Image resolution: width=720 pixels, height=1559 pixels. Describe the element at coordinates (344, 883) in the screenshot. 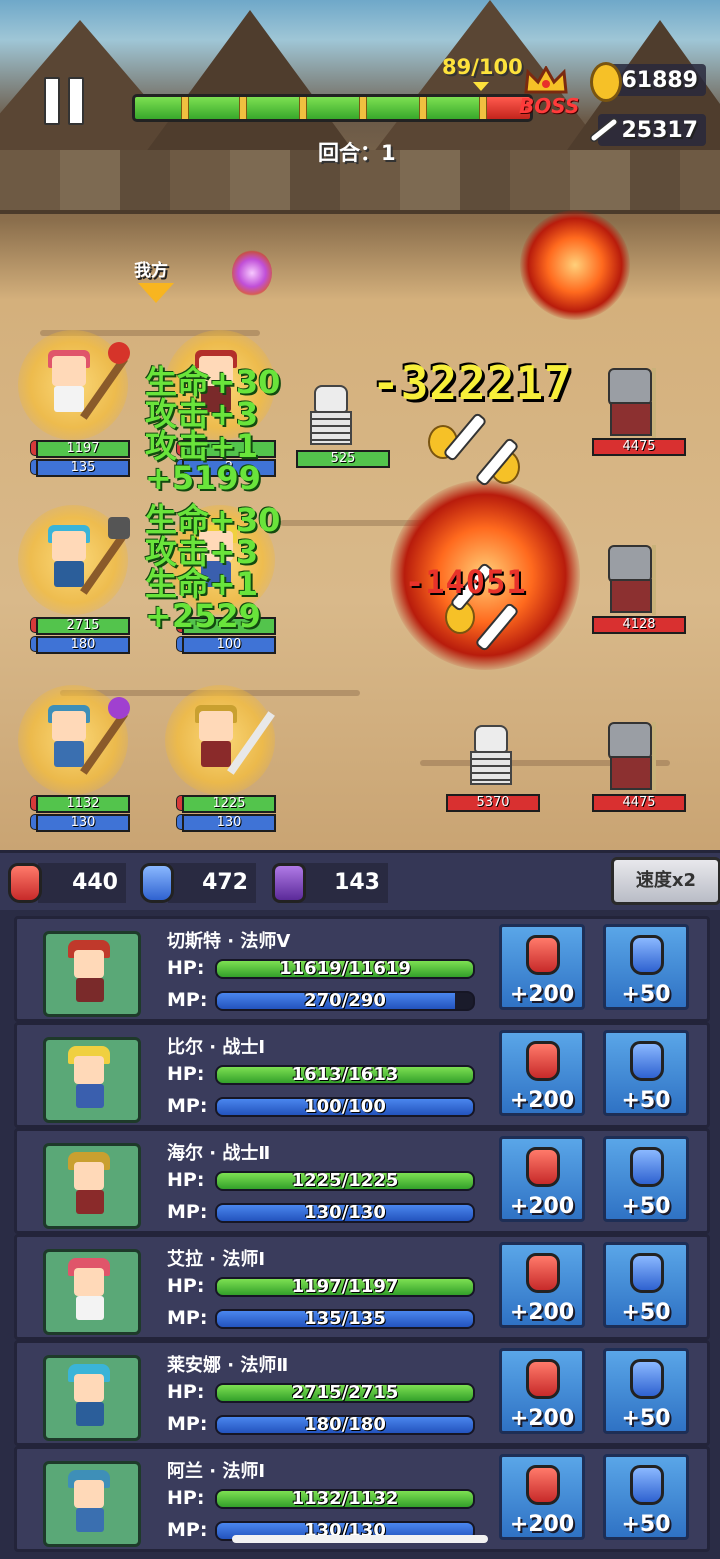

I see `purple-item-count: 143` at that location.